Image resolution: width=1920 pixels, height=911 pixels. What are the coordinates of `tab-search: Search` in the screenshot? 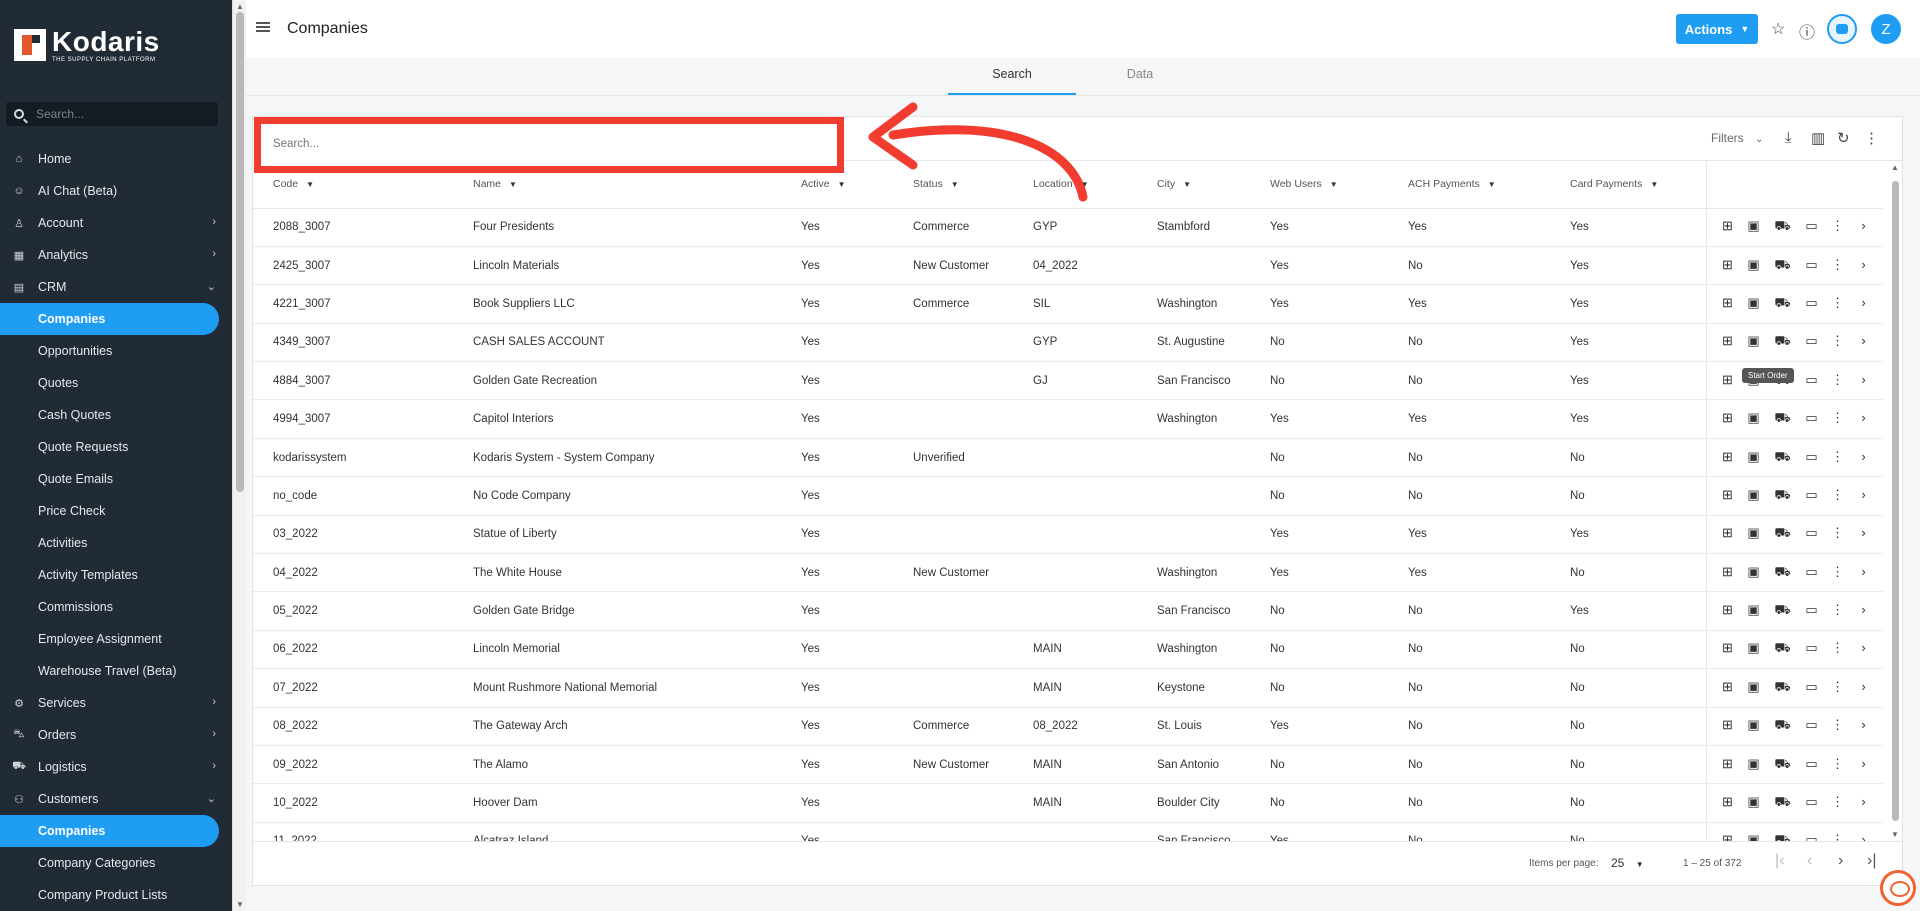 It's located at (1012, 76).